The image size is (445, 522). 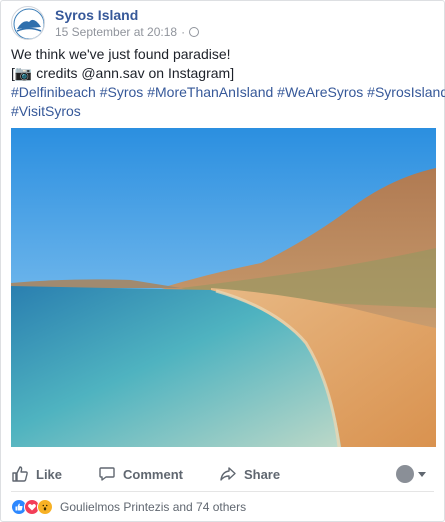 I want to click on post-meta: 15 September at 20:18 ·, so click(x=127, y=32).